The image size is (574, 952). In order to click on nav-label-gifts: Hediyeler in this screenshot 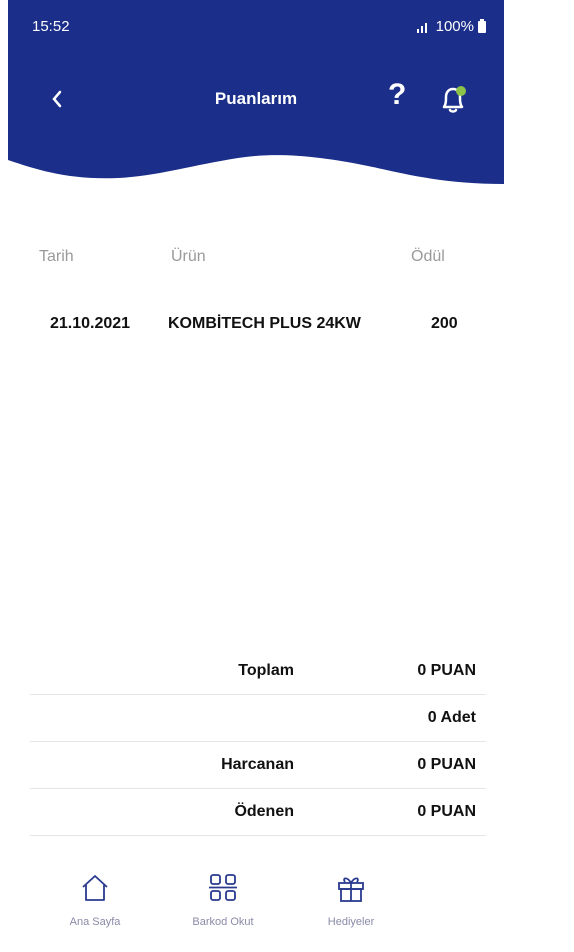, I will do `click(351, 922)`.